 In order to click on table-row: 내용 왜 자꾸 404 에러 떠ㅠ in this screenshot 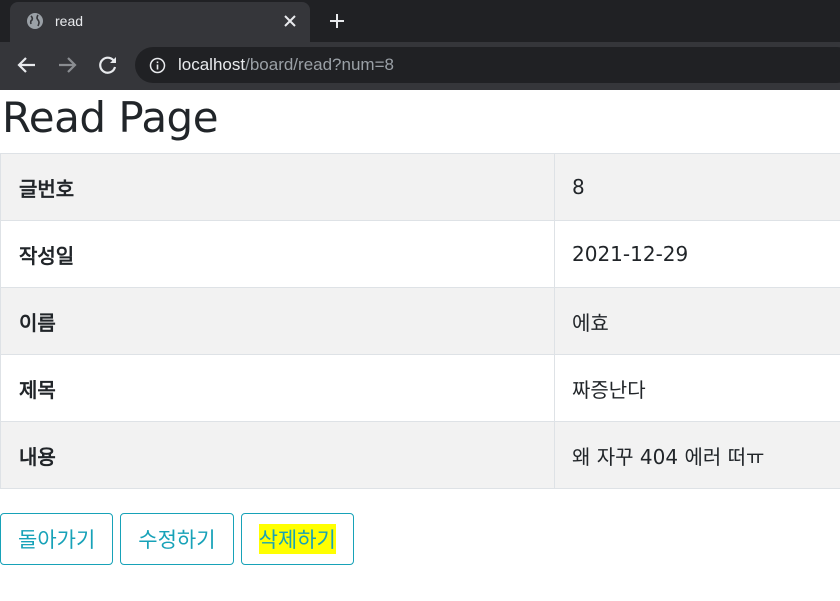, I will do `click(420, 455)`.